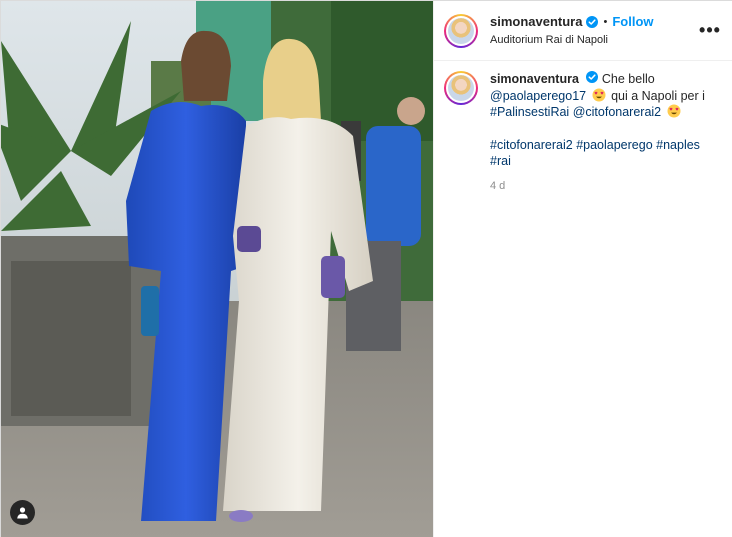  I want to click on caption-text-3: i, so click(703, 95).